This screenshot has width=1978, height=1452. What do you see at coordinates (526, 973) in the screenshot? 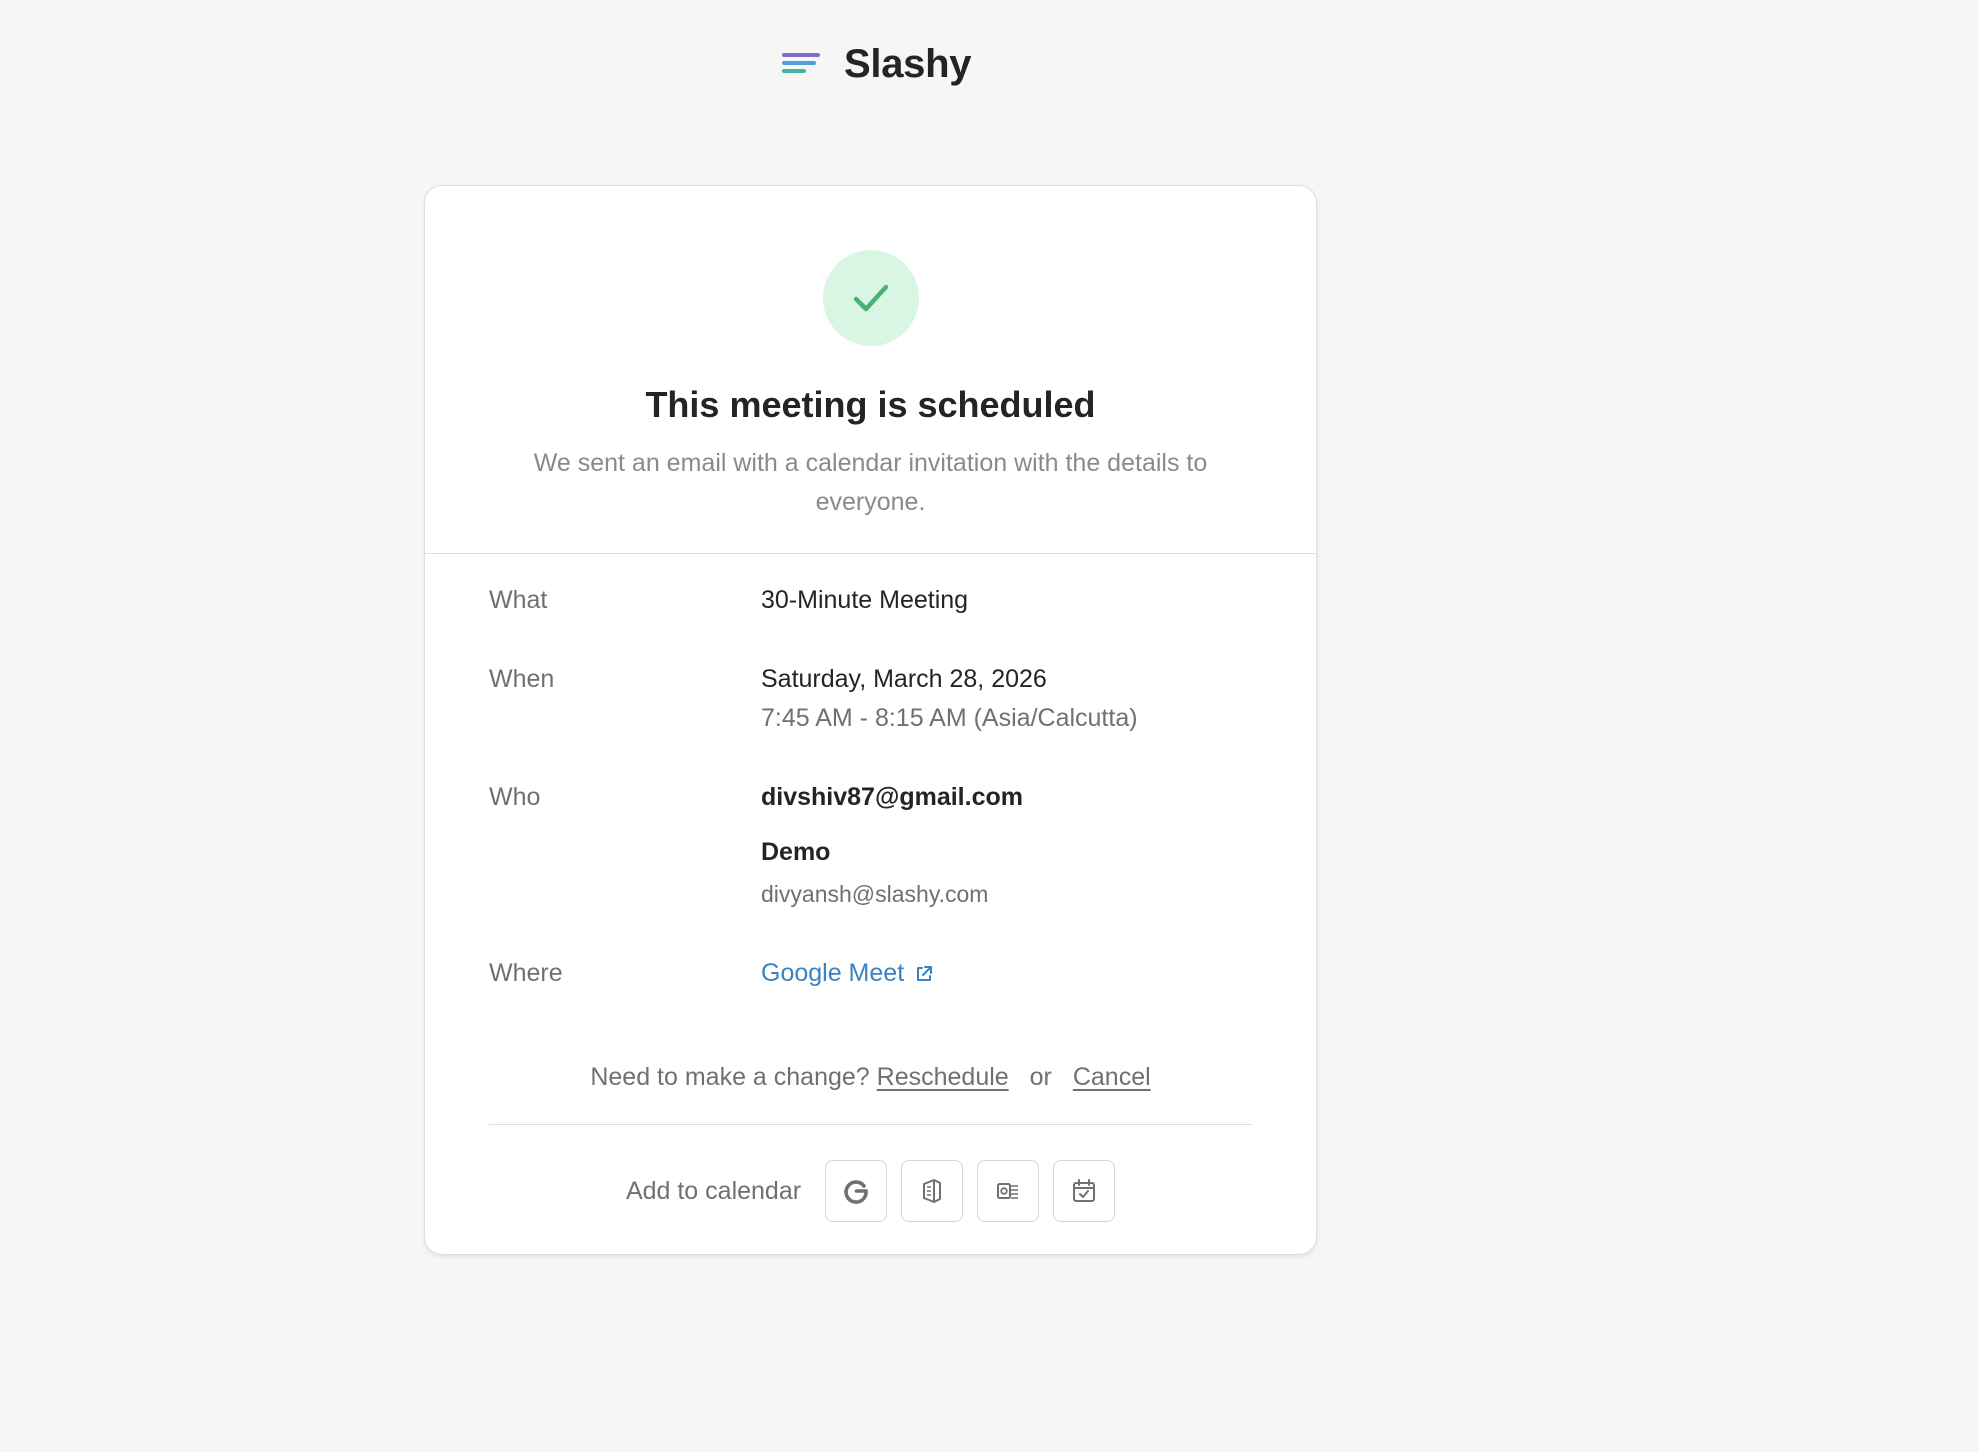
I see `where-label: Where` at bounding box center [526, 973].